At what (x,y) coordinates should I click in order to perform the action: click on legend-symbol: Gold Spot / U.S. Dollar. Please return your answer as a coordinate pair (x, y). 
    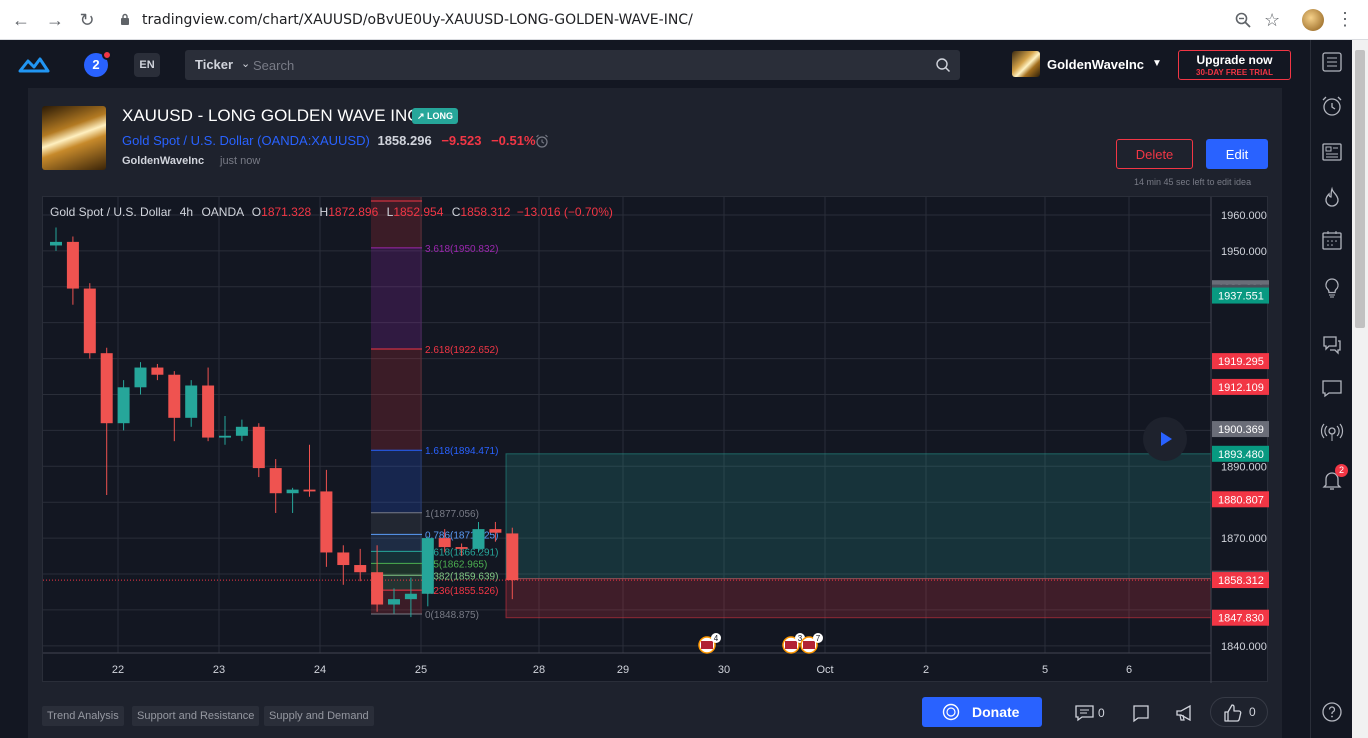
    Looking at the image, I should click on (111, 212).